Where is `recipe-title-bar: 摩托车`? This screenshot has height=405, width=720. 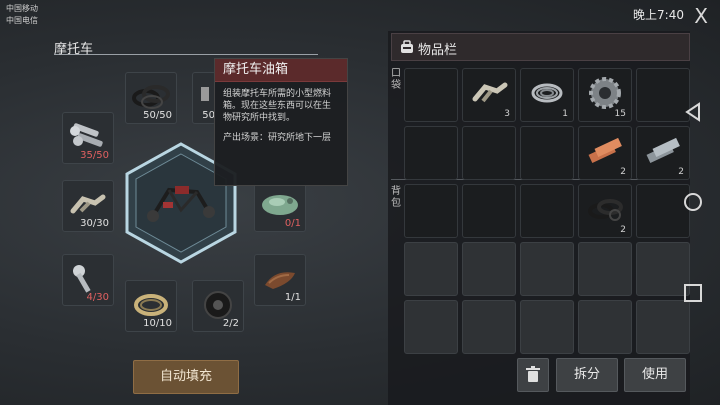
recipe-title-bar: 摩托车 is located at coordinates (186, 47).